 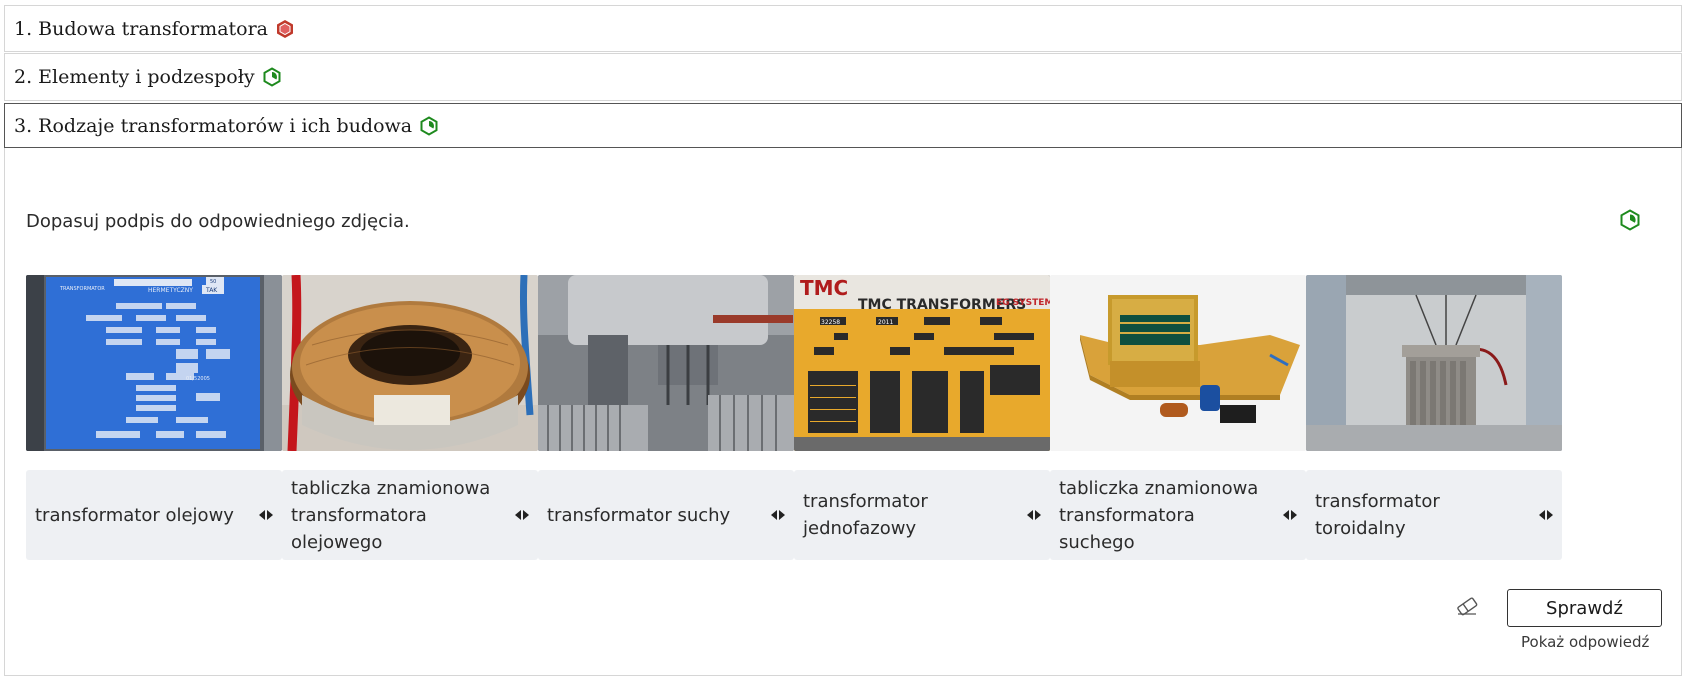 I want to click on answer-text: transformator suchy, so click(x=639, y=515).